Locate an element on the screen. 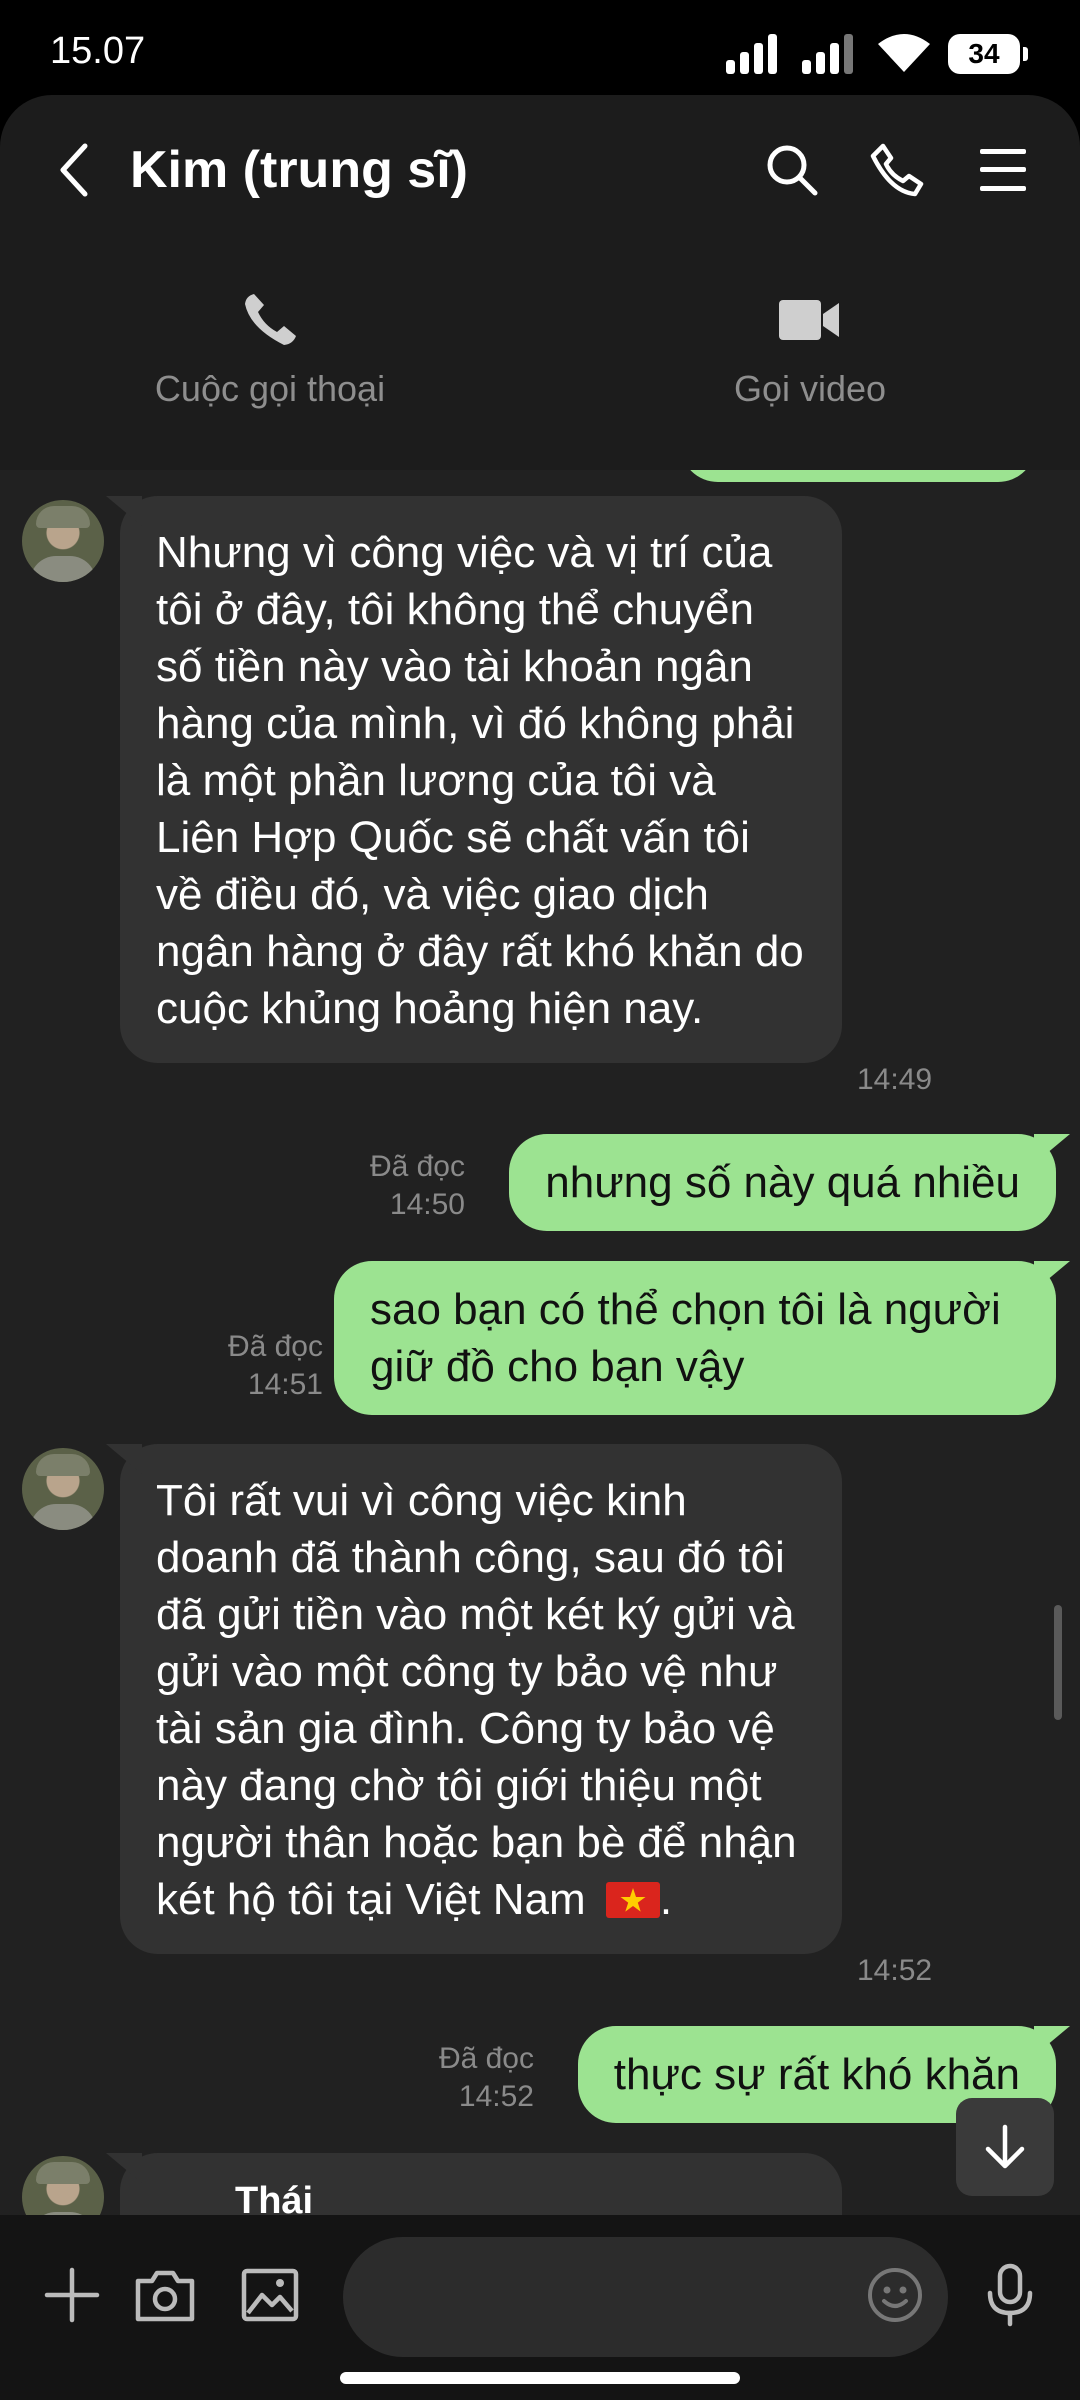 Image resolution: width=1080 pixels, height=2400 pixels. mic-icon is located at coordinates (1010, 2295).